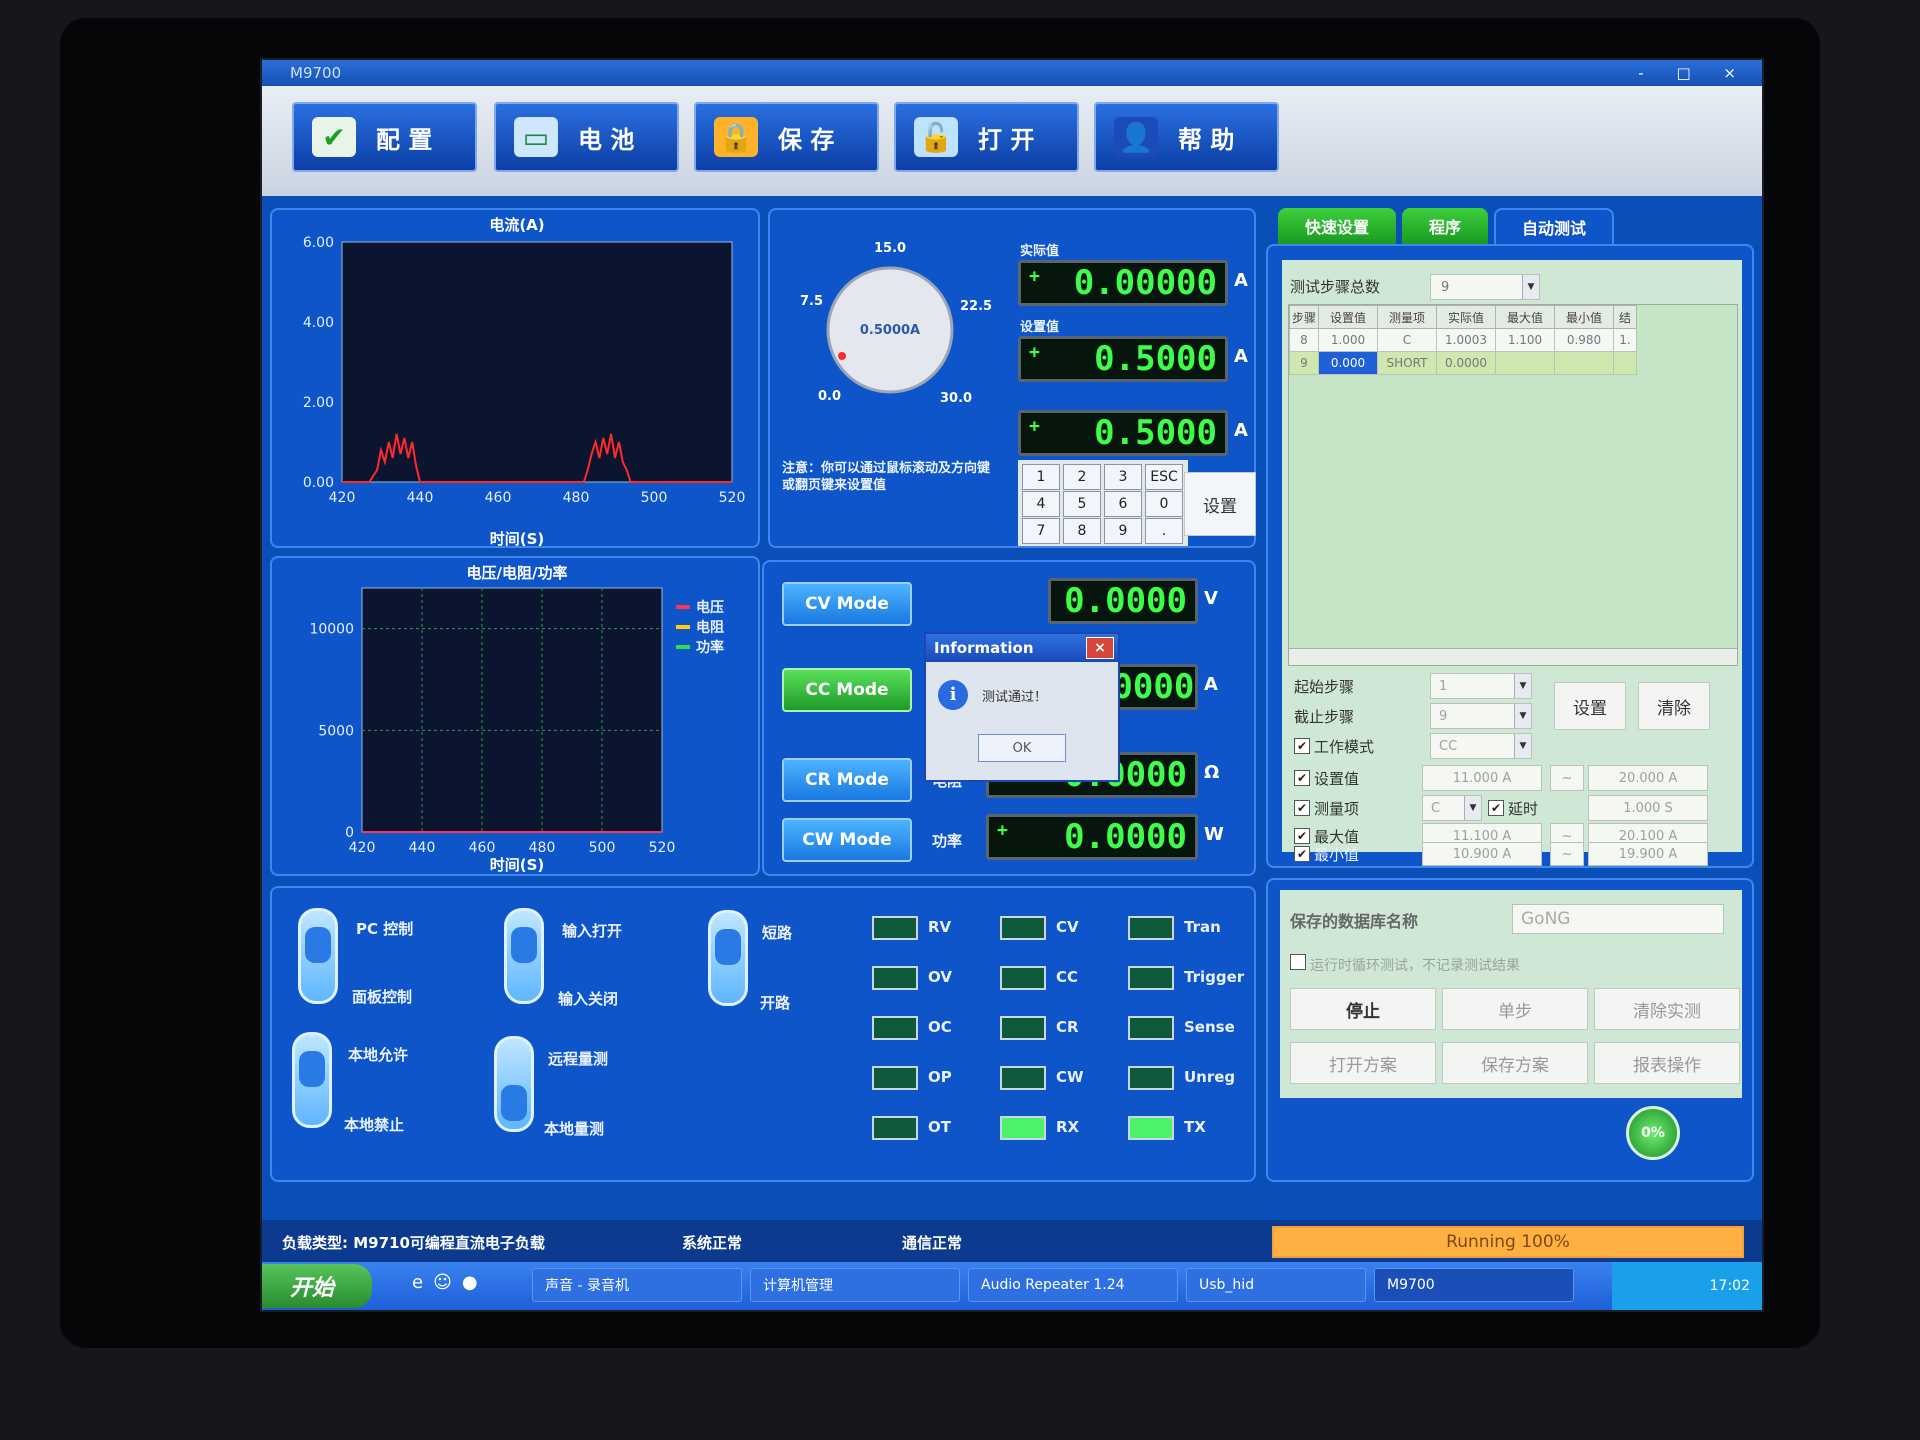 The height and width of the screenshot is (1440, 1920). What do you see at coordinates (1337, 226) in the screenshot?
I see `tab-quick-setup: 快速设置` at bounding box center [1337, 226].